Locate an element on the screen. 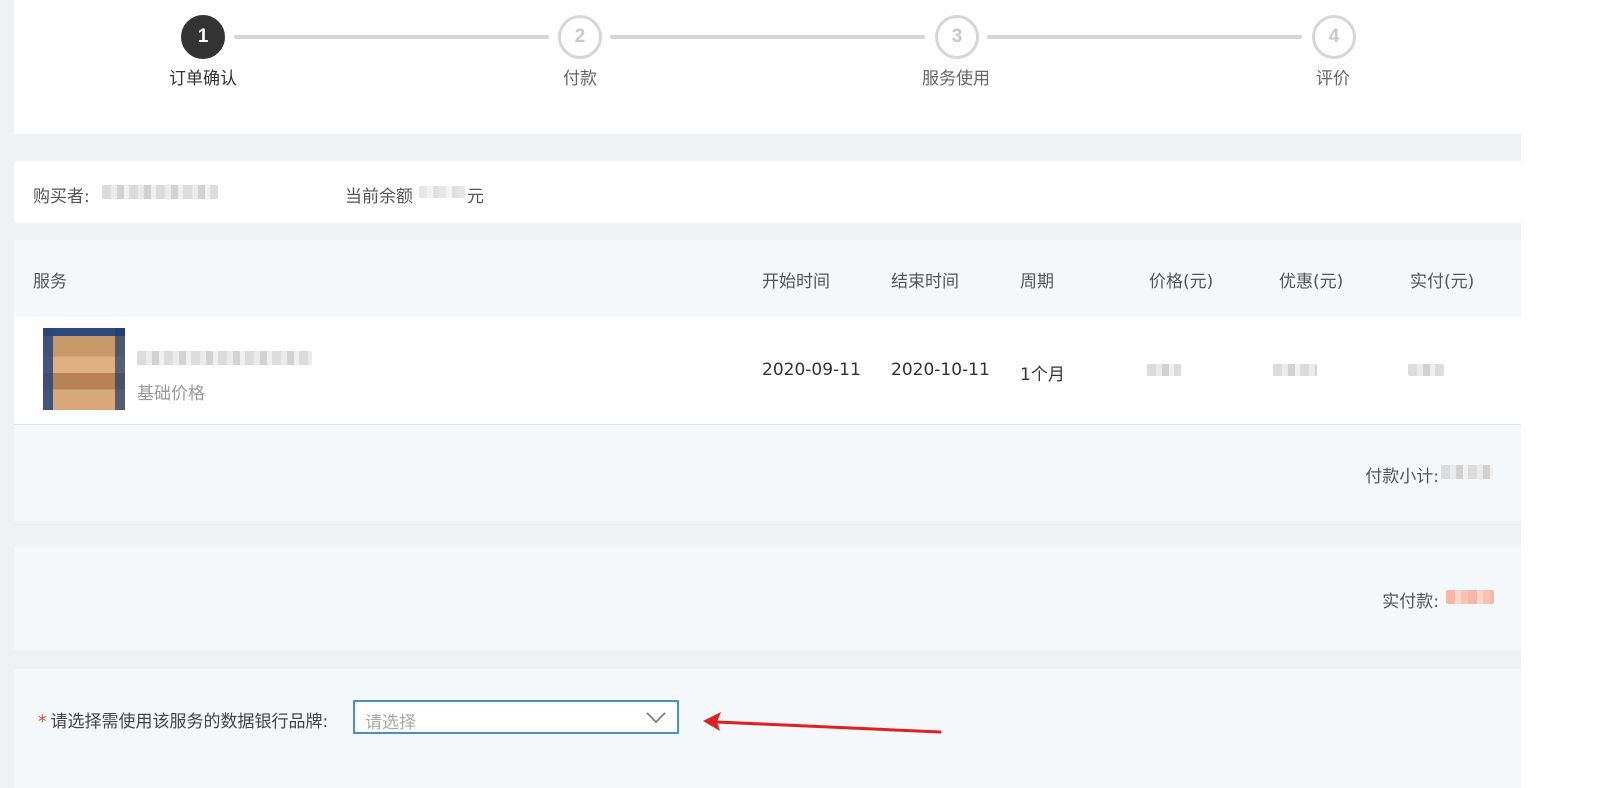 This screenshot has height=788, width=1608. brand-select-label: * 请选择需使用该服务的数据银行品牌: is located at coordinates (183, 719).